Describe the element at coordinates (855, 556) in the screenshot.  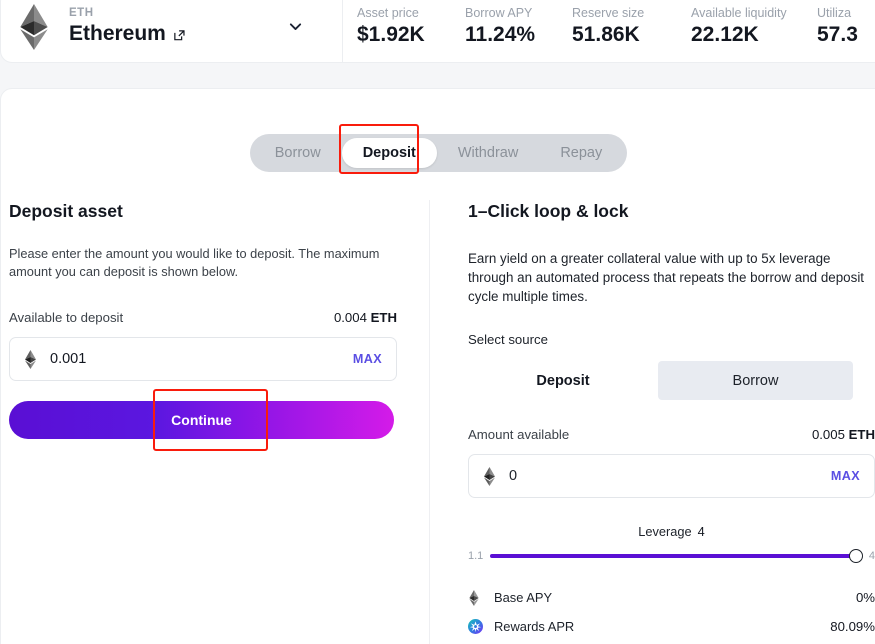
I see `leverage-slider-thumb` at that location.